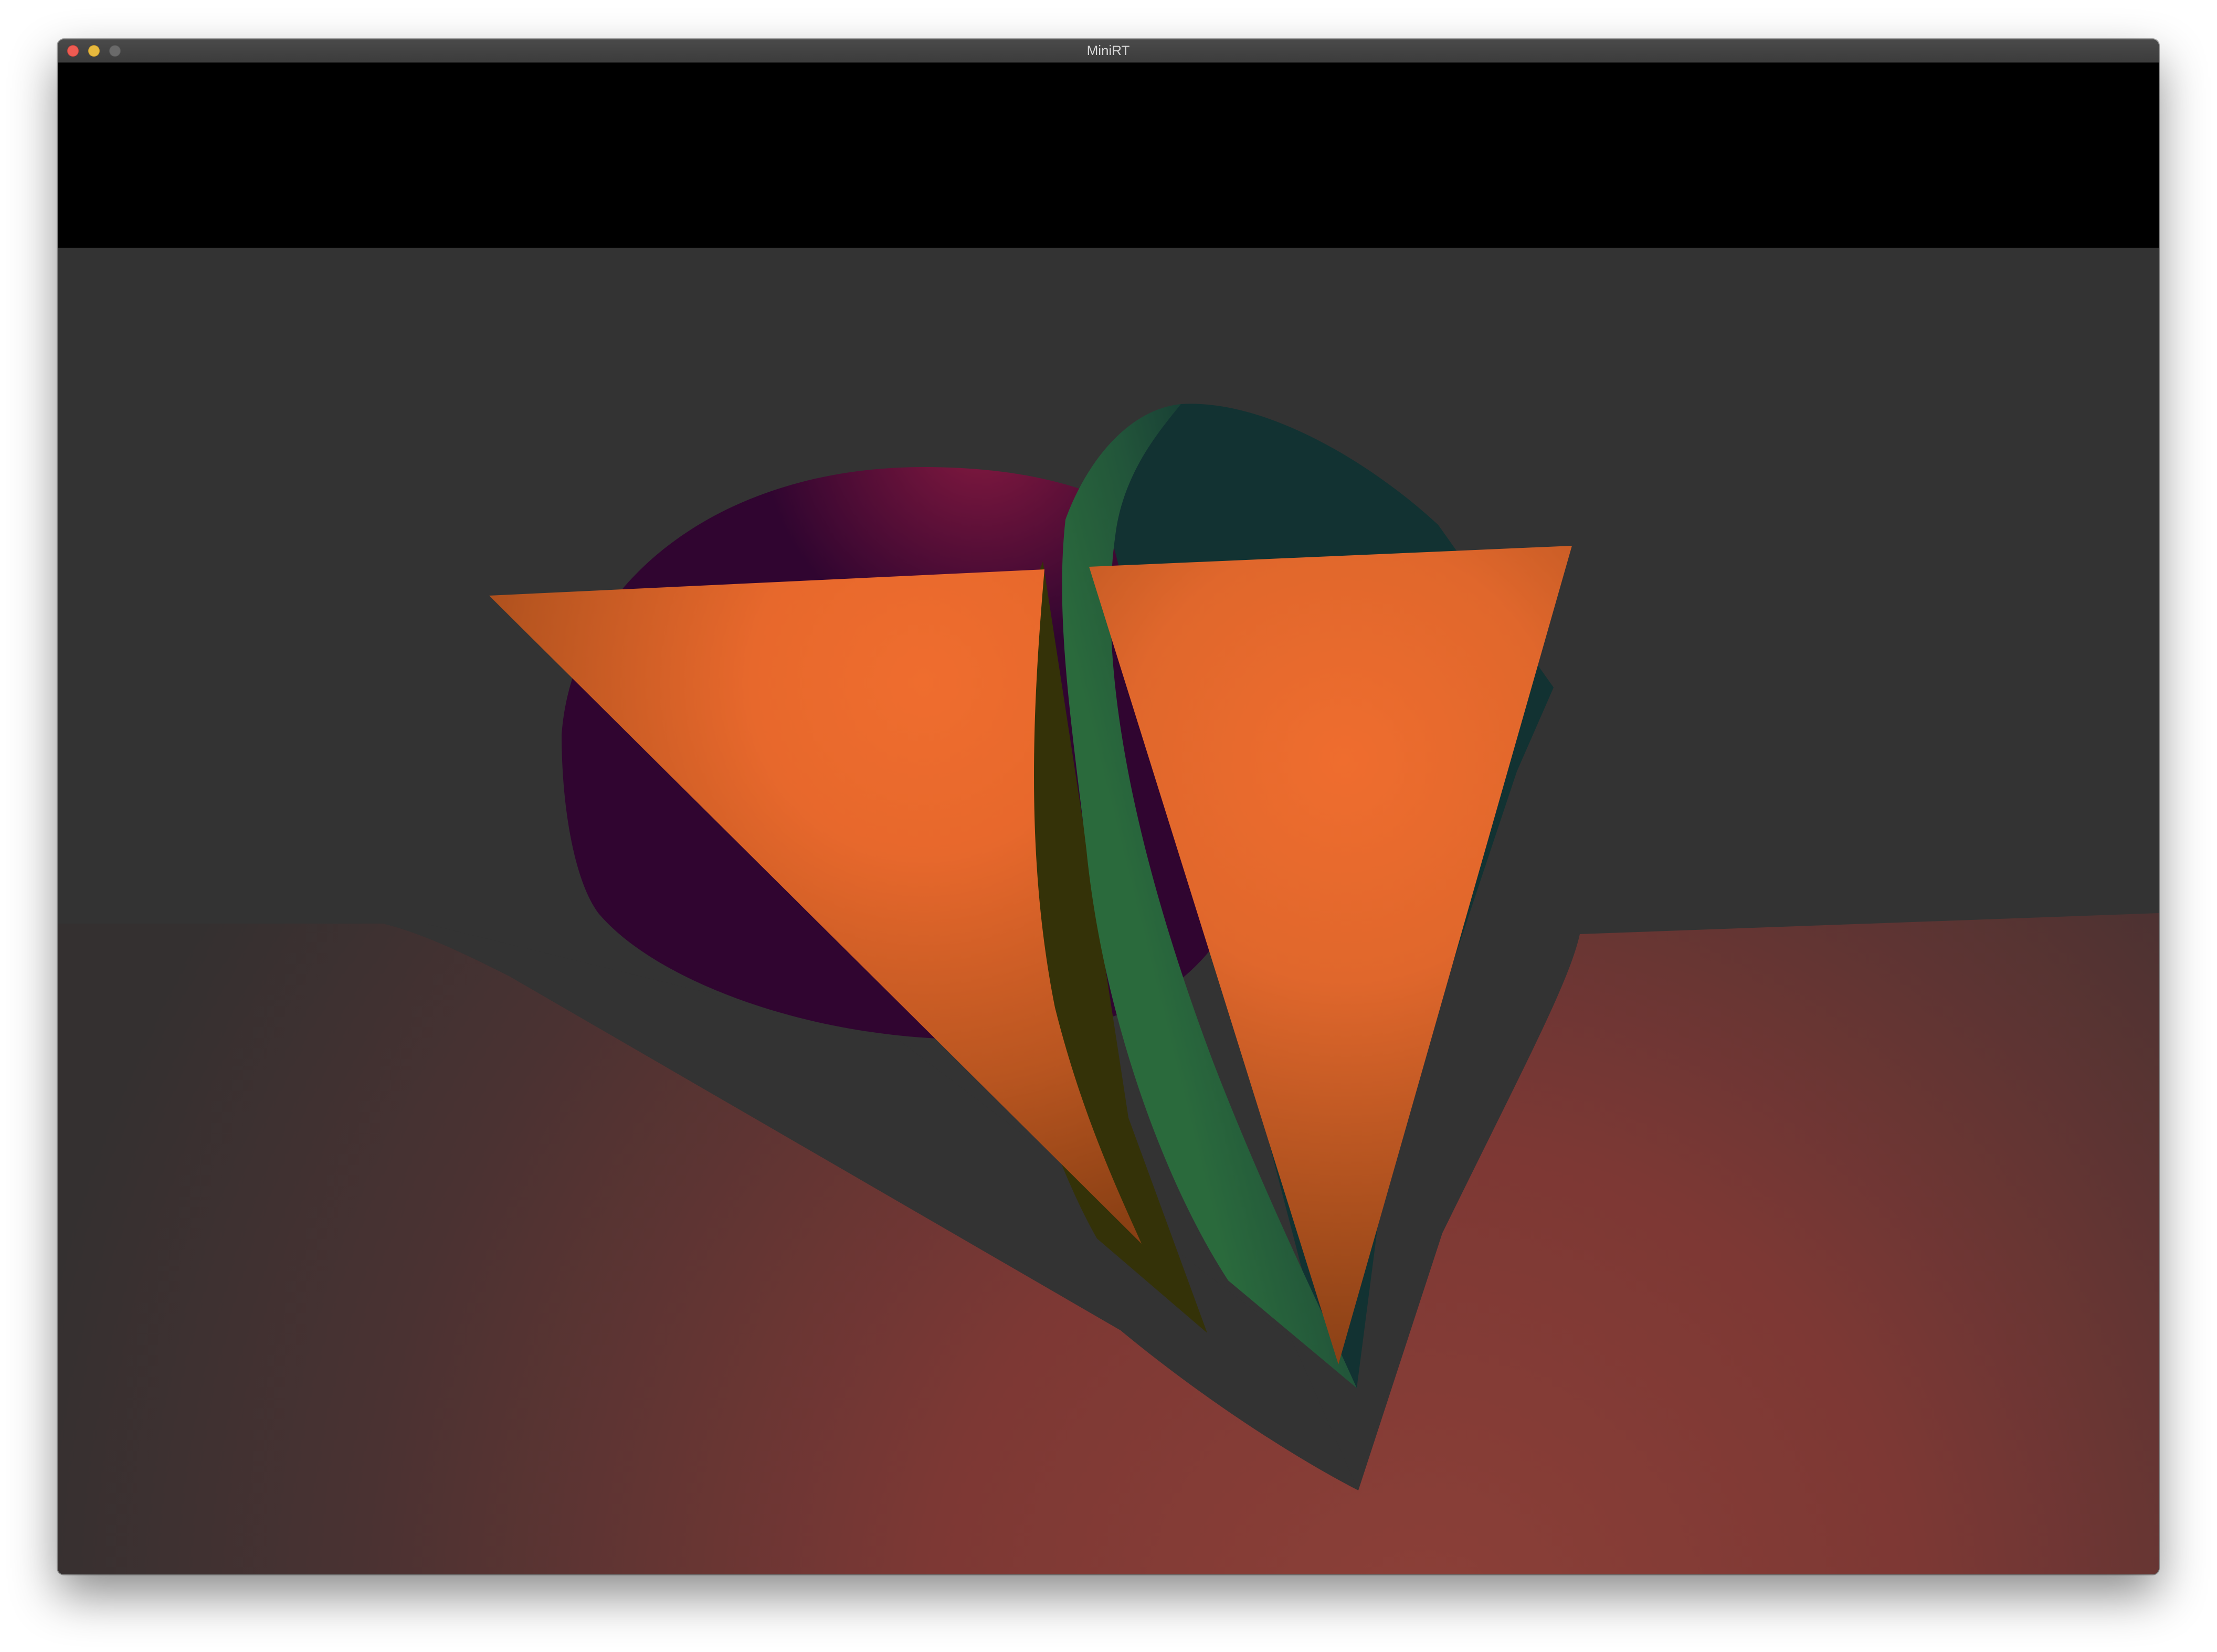 The height and width of the screenshot is (1652, 2217). I want to click on window-title: MiniRT, so click(1108, 50).